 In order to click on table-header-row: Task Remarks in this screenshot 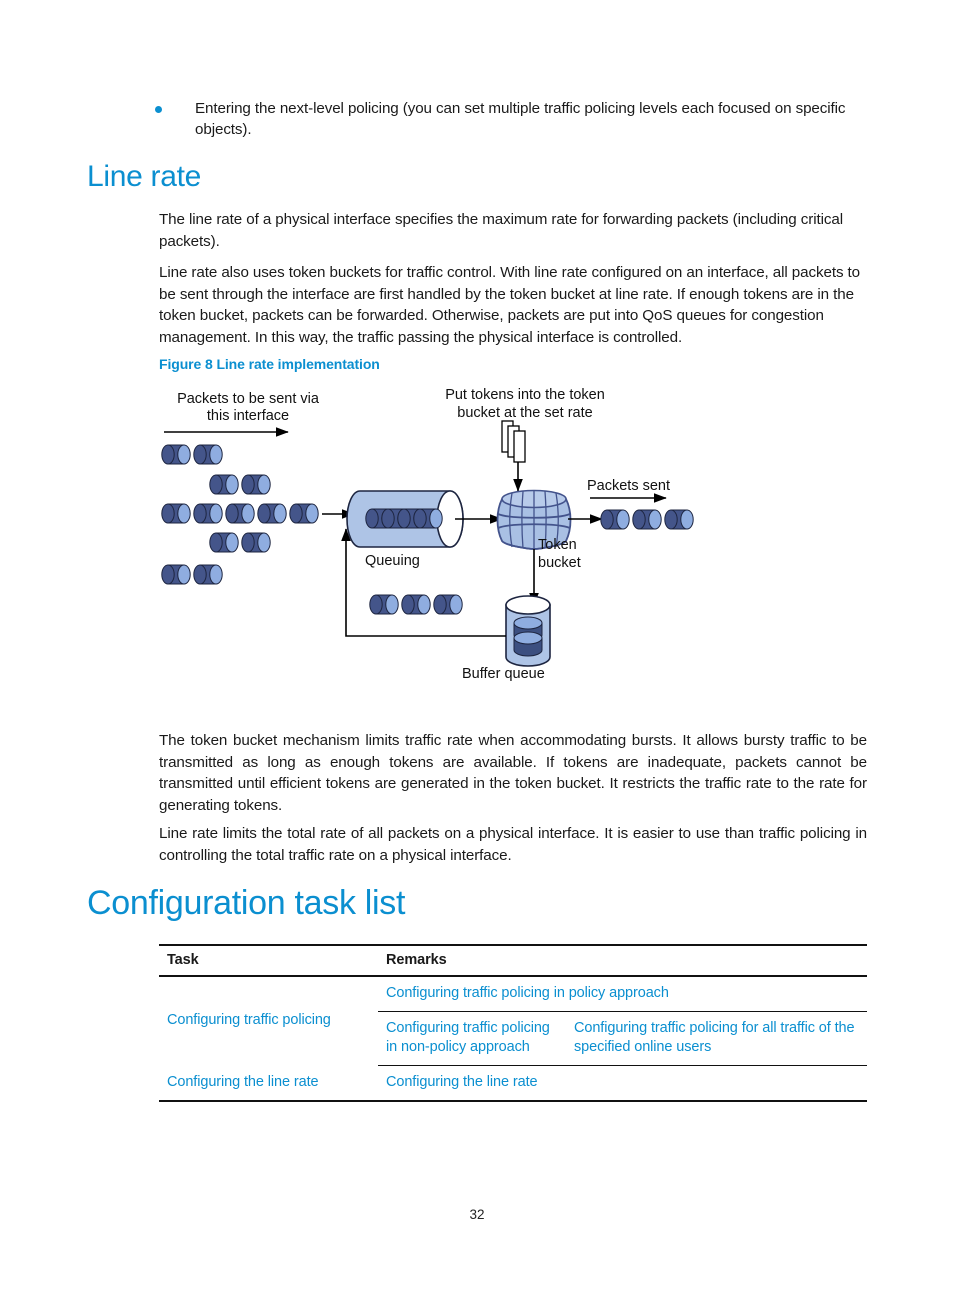, I will do `click(513, 960)`.